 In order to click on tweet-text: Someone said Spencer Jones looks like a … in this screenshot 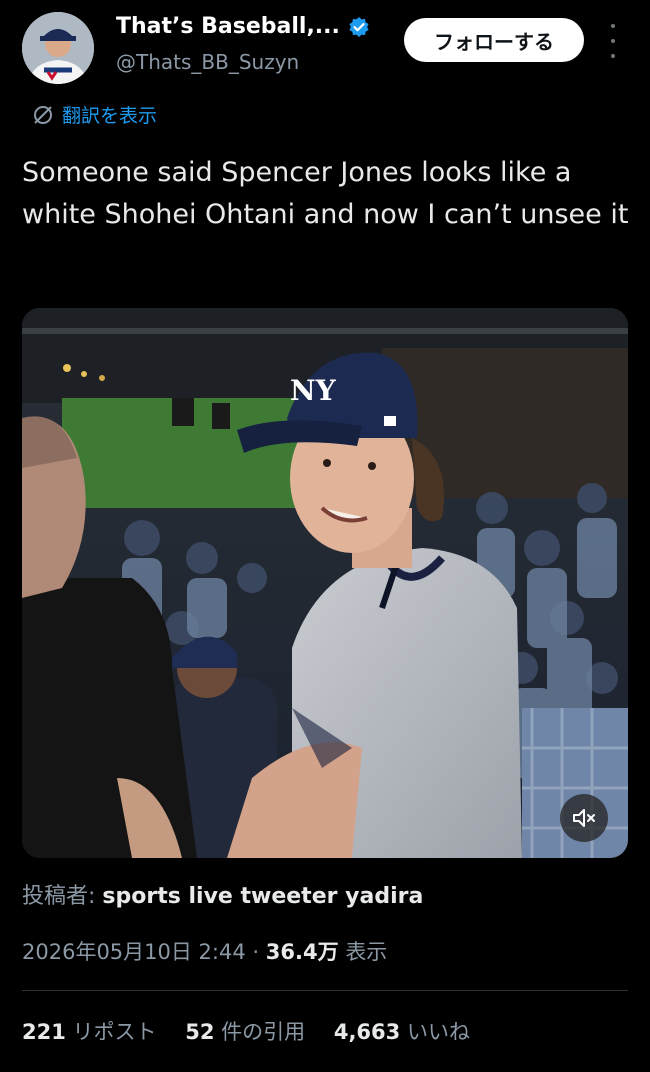, I will do `click(325, 193)`.